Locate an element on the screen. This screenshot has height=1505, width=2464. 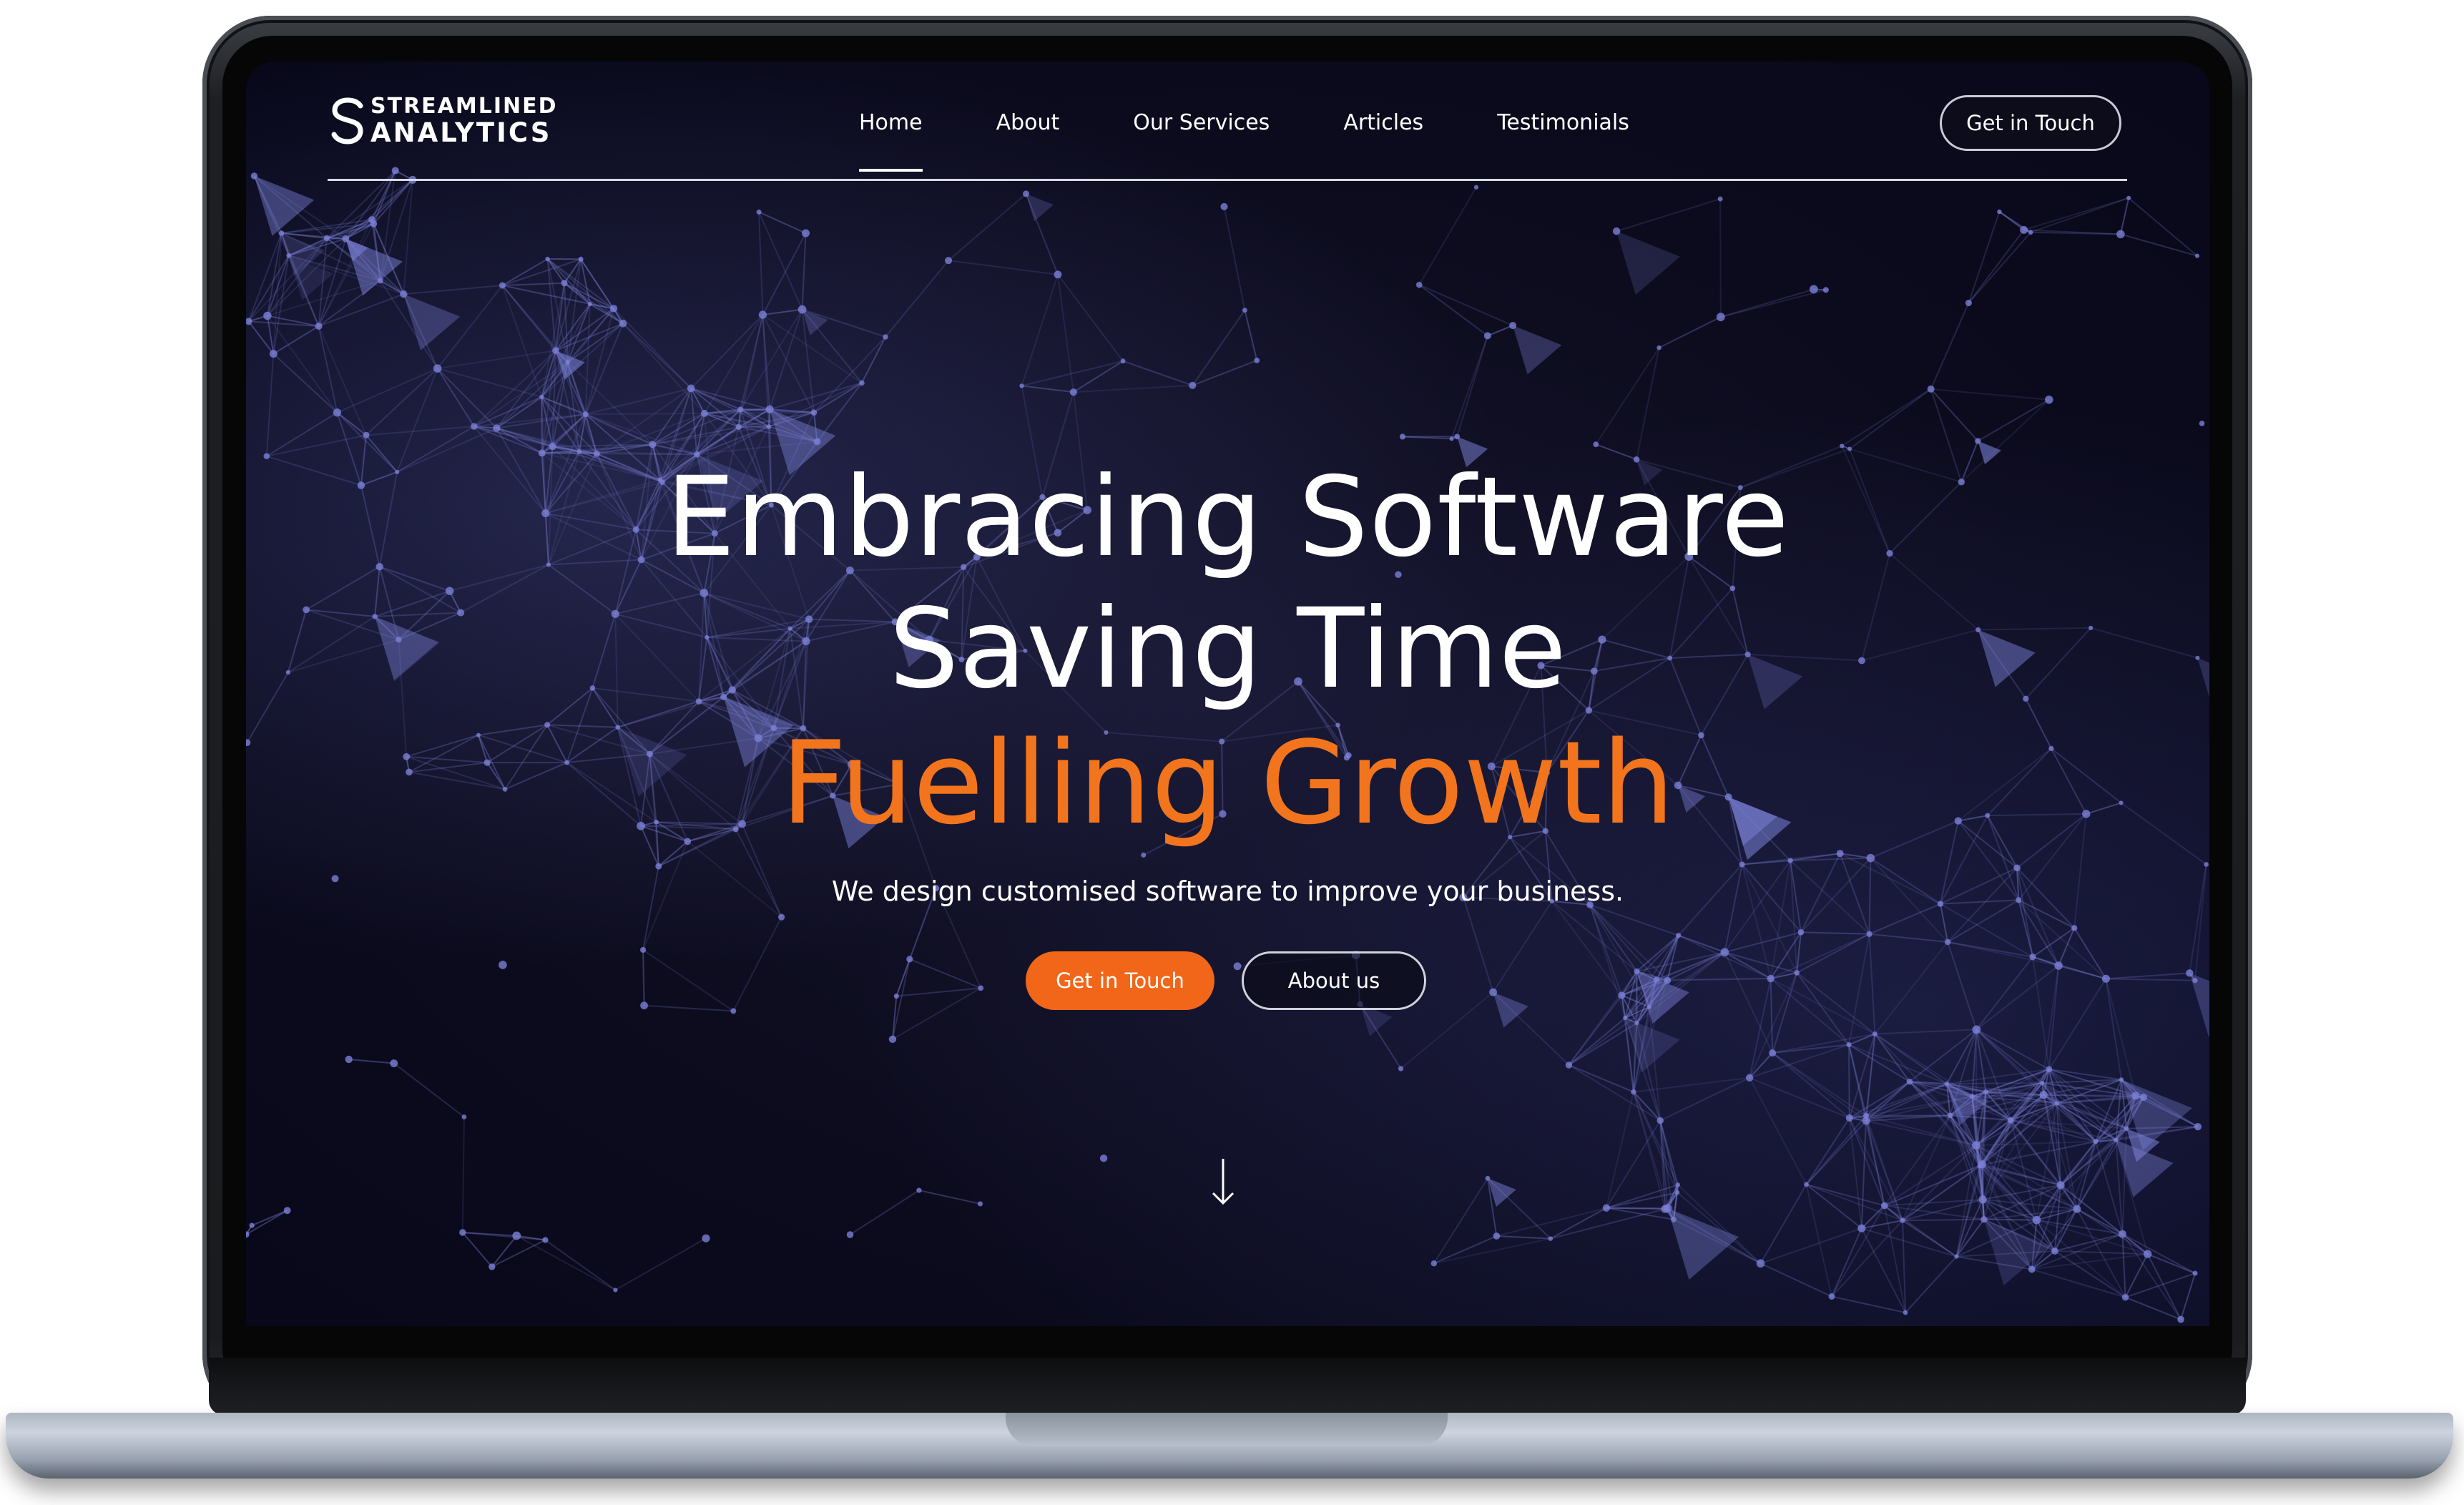
hero-actions: Get in Touch About us is located at coordinates (1226, 980).